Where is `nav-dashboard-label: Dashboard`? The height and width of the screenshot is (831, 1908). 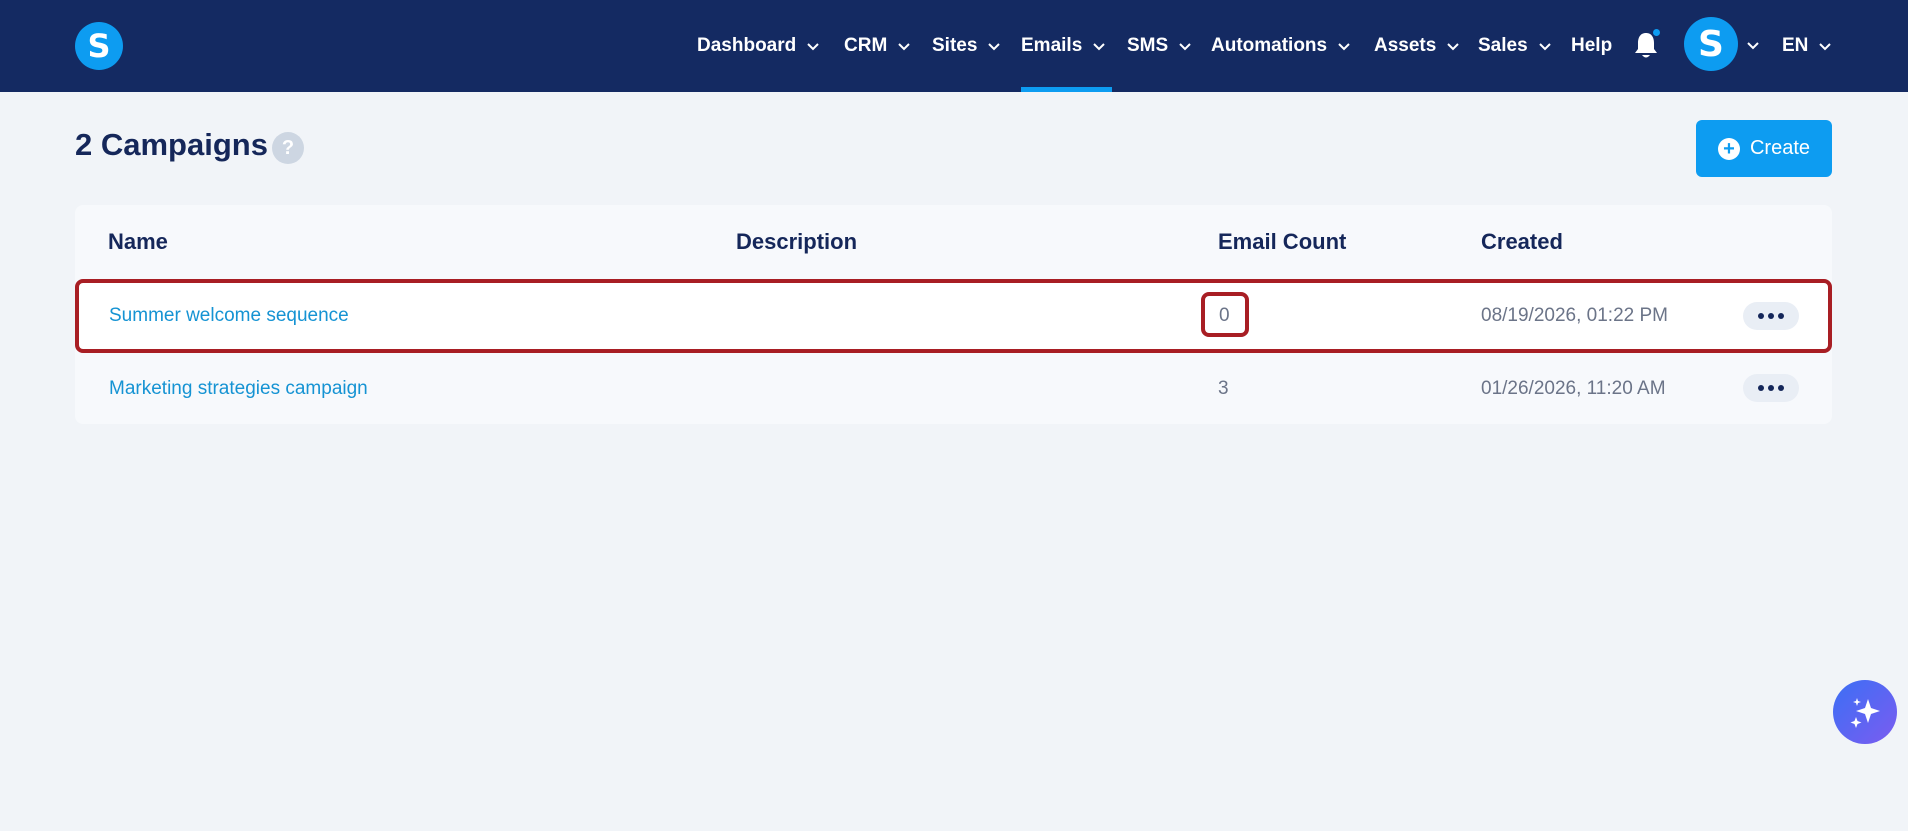
nav-dashboard-label: Dashboard is located at coordinates (747, 45).